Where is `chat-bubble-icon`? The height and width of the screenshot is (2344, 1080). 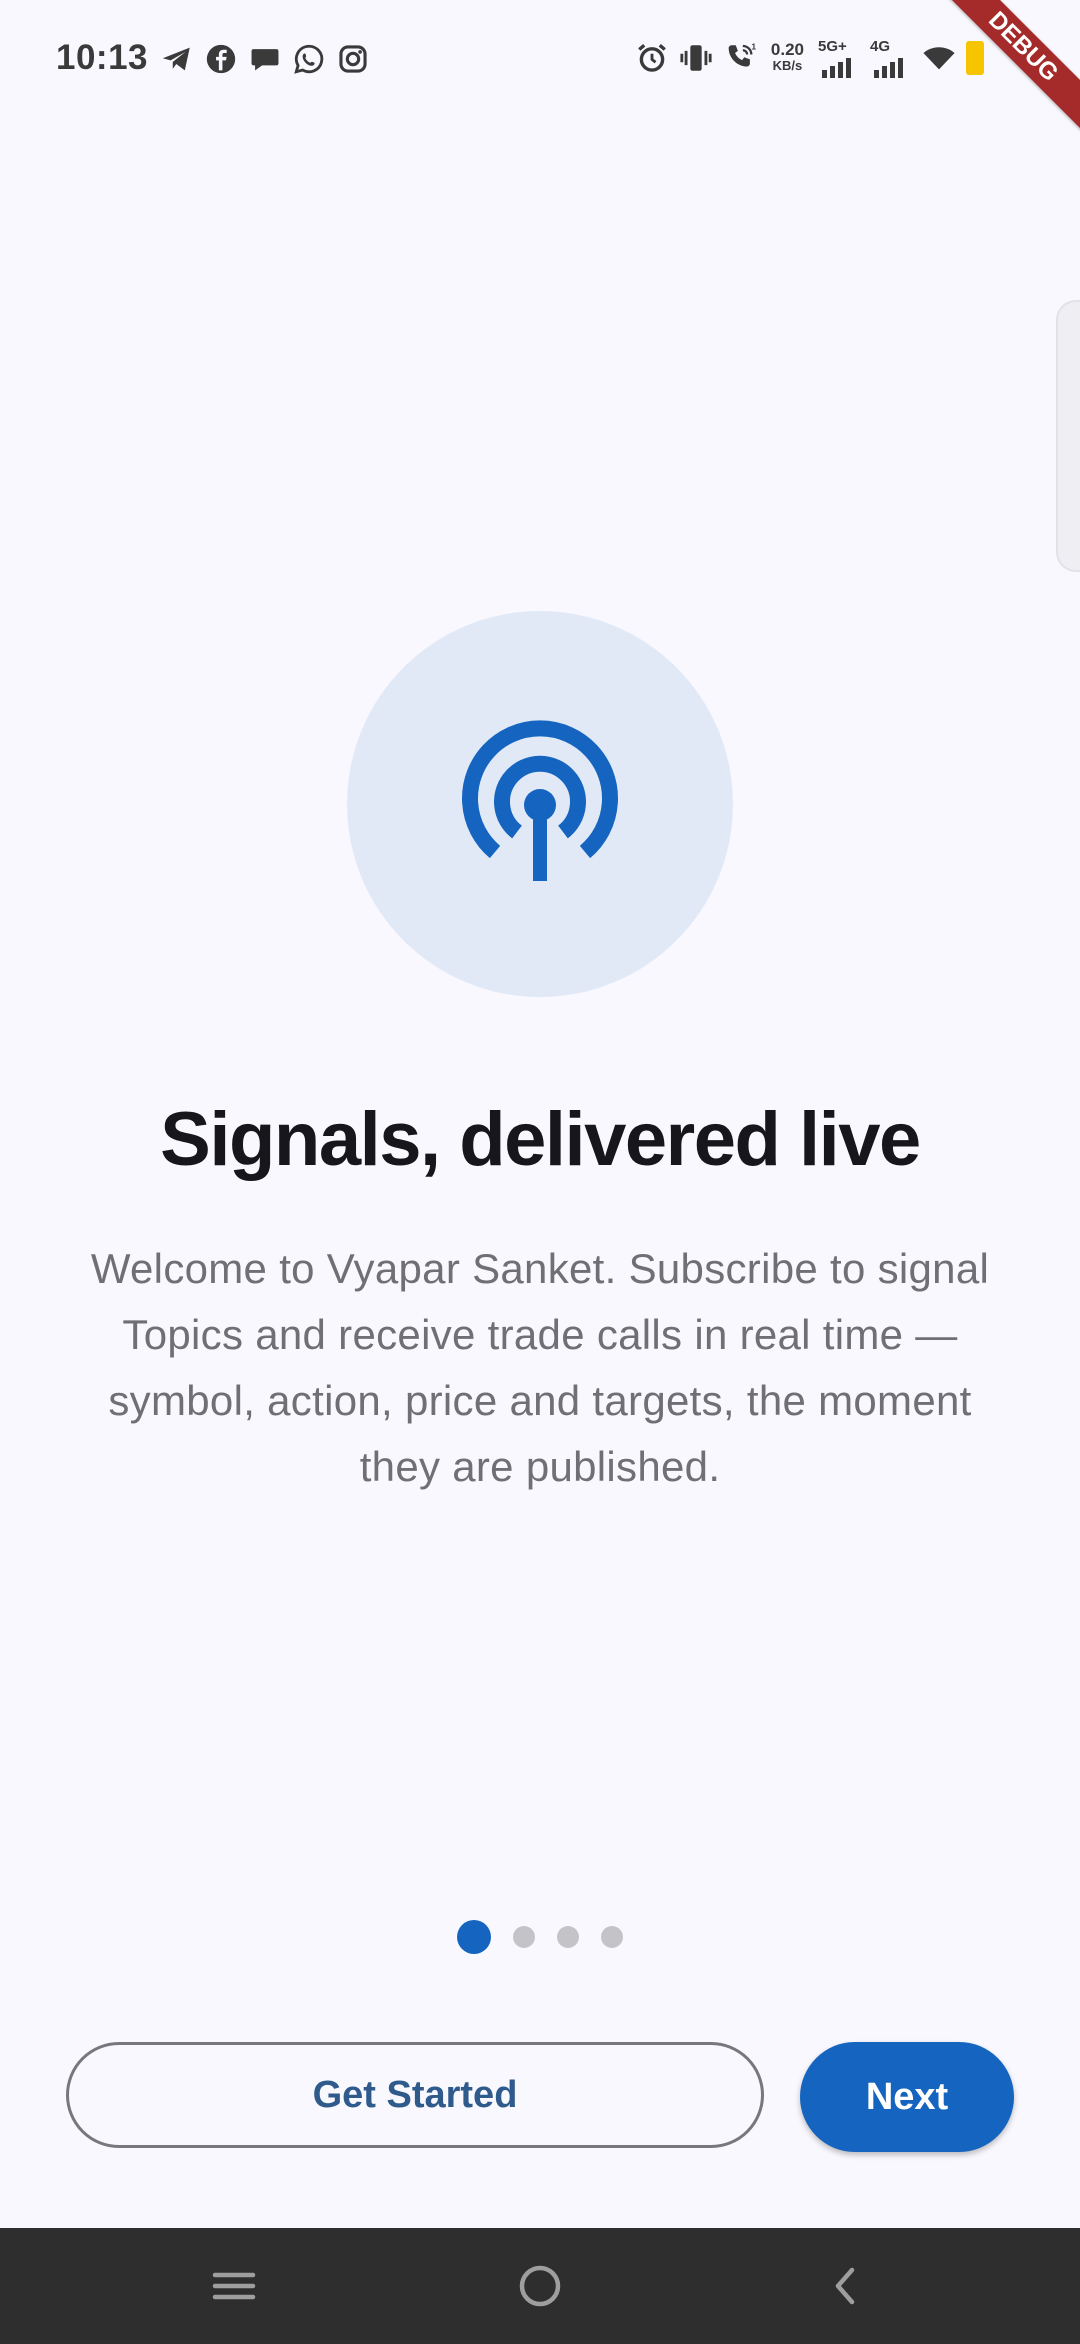 chat-bubble-icon is located at coordinates (265, 60).